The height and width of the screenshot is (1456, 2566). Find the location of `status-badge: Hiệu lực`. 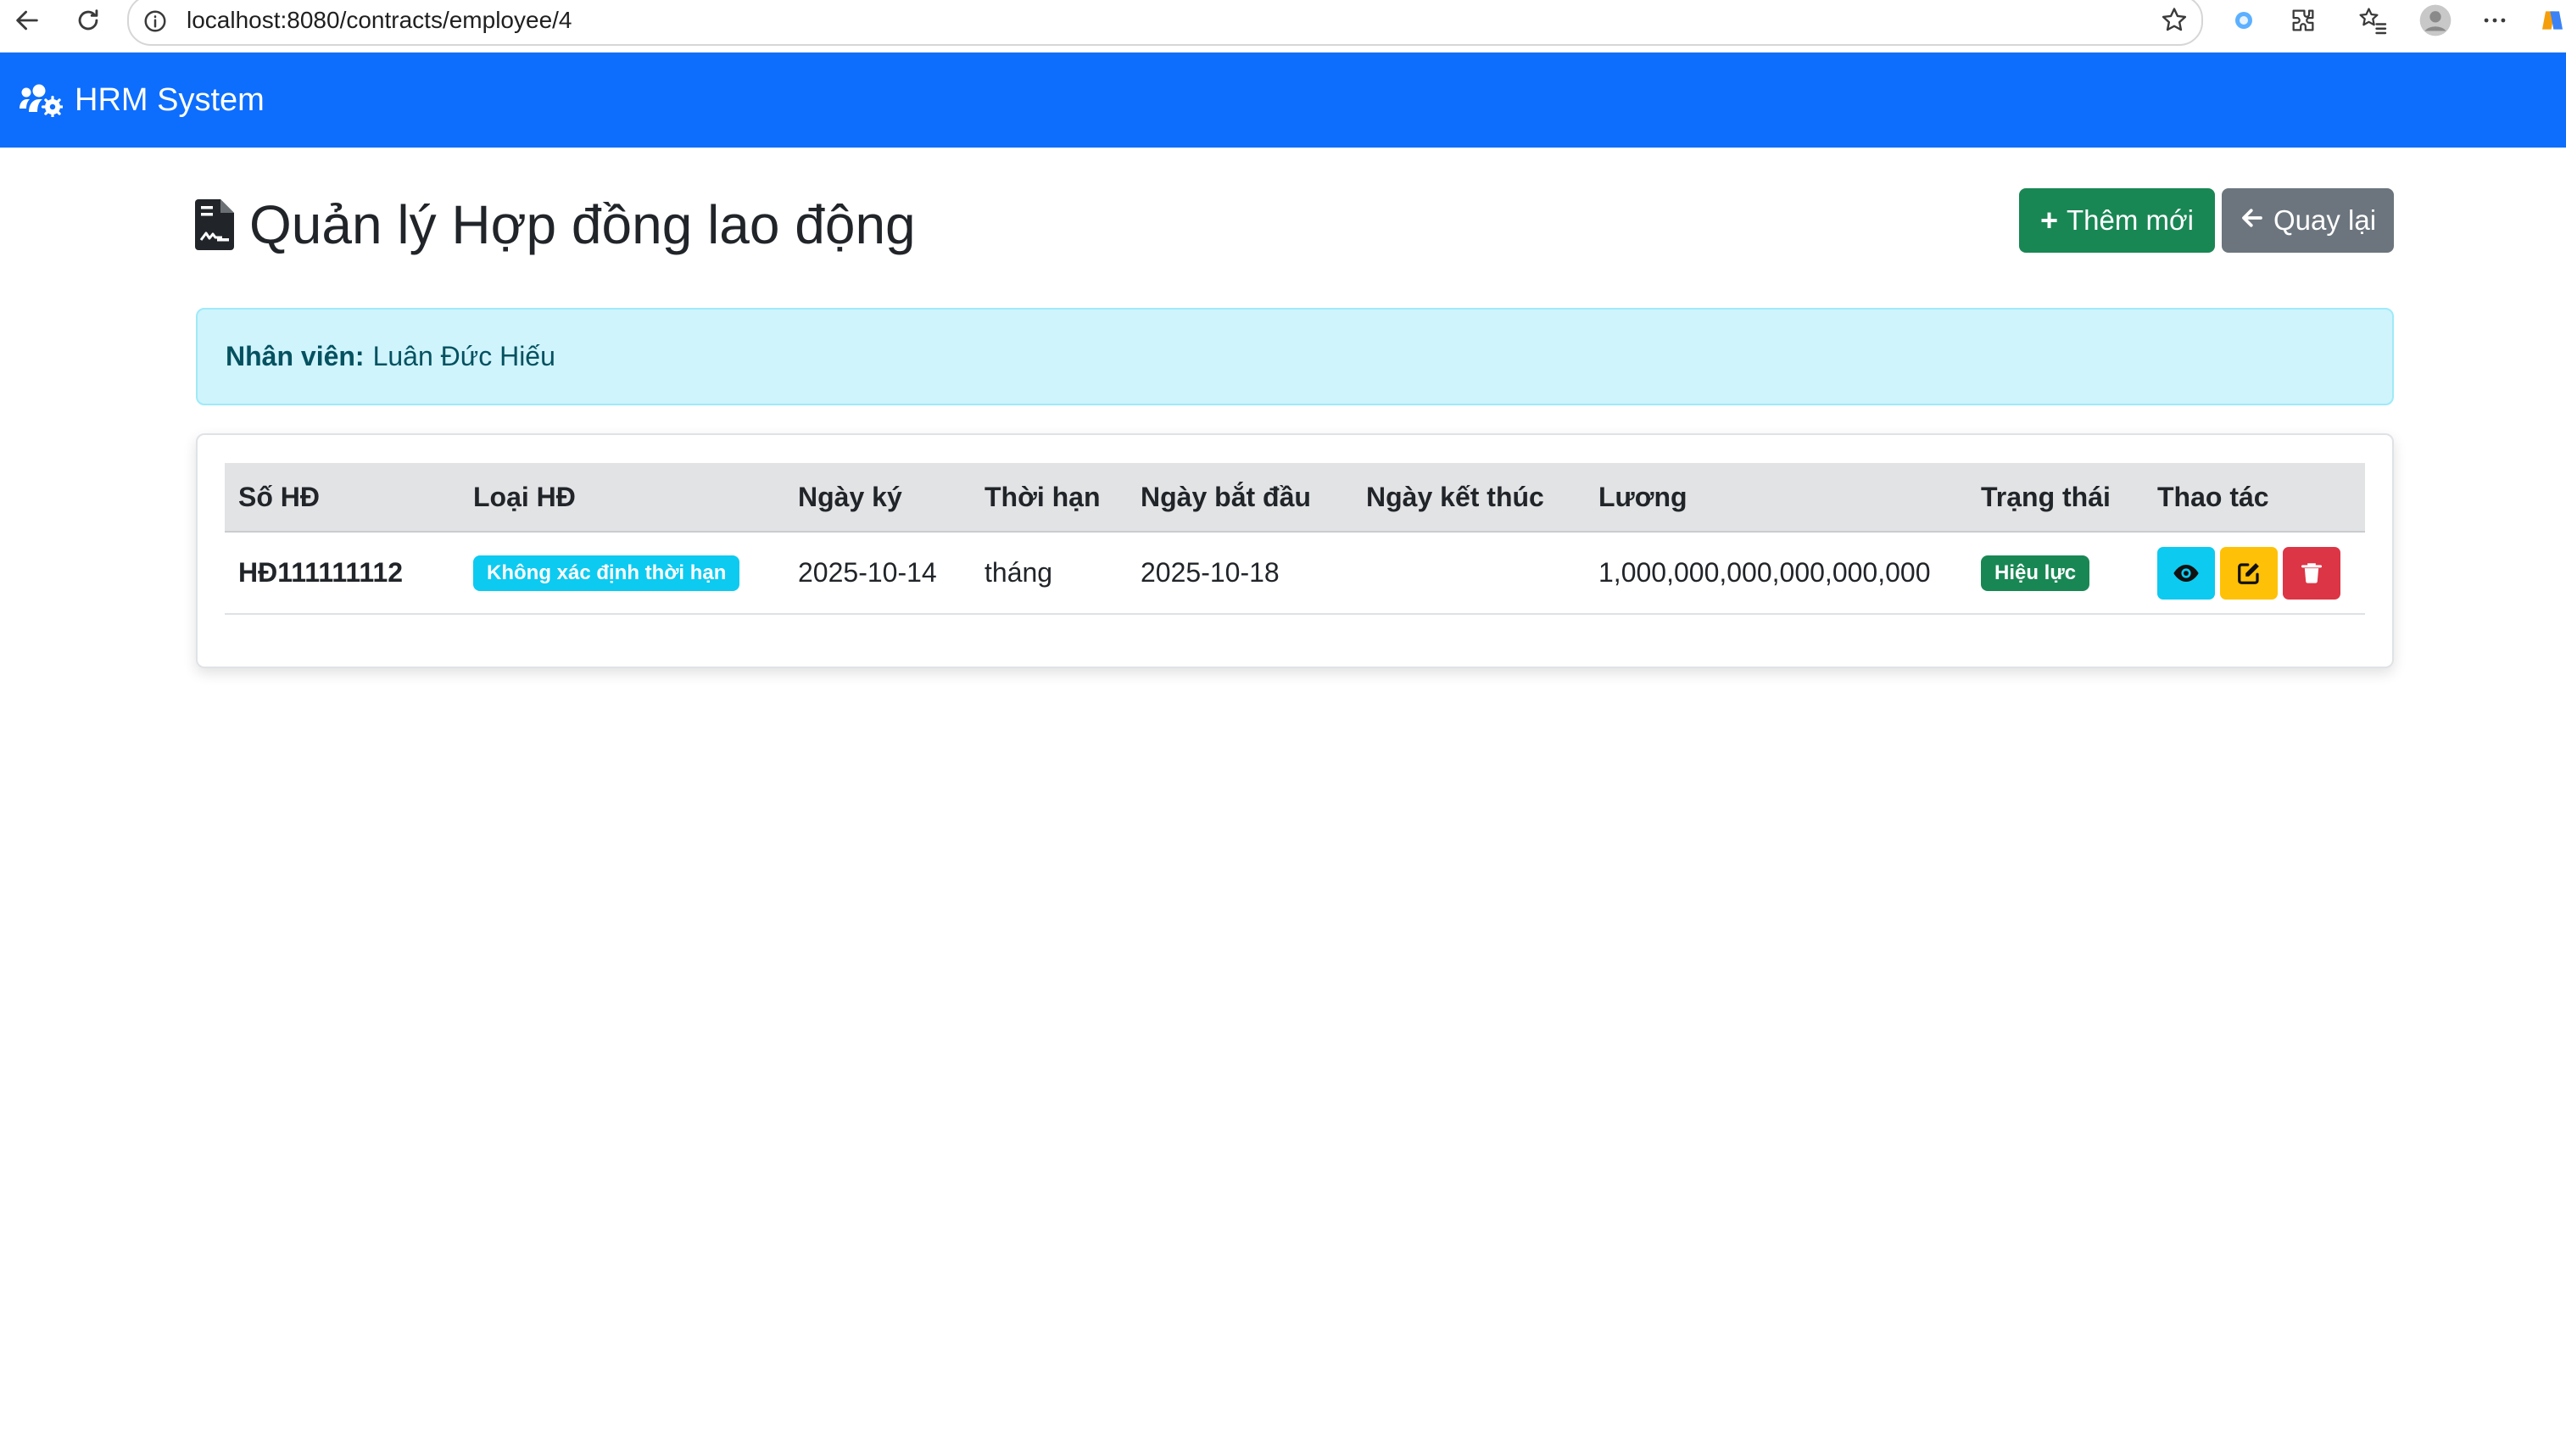

status-badge: Hiệu lực is located at coordinates (2035, 573).